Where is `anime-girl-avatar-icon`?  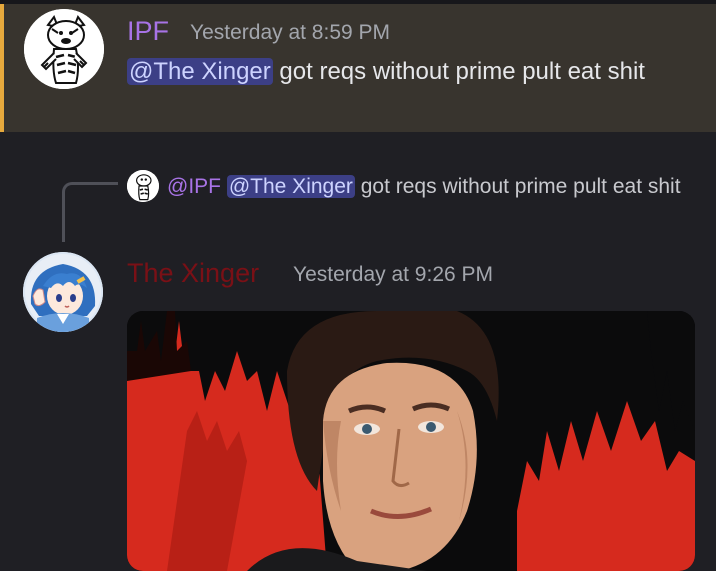 anime-girl-avatar-icon is located at coordinates (63, 292).